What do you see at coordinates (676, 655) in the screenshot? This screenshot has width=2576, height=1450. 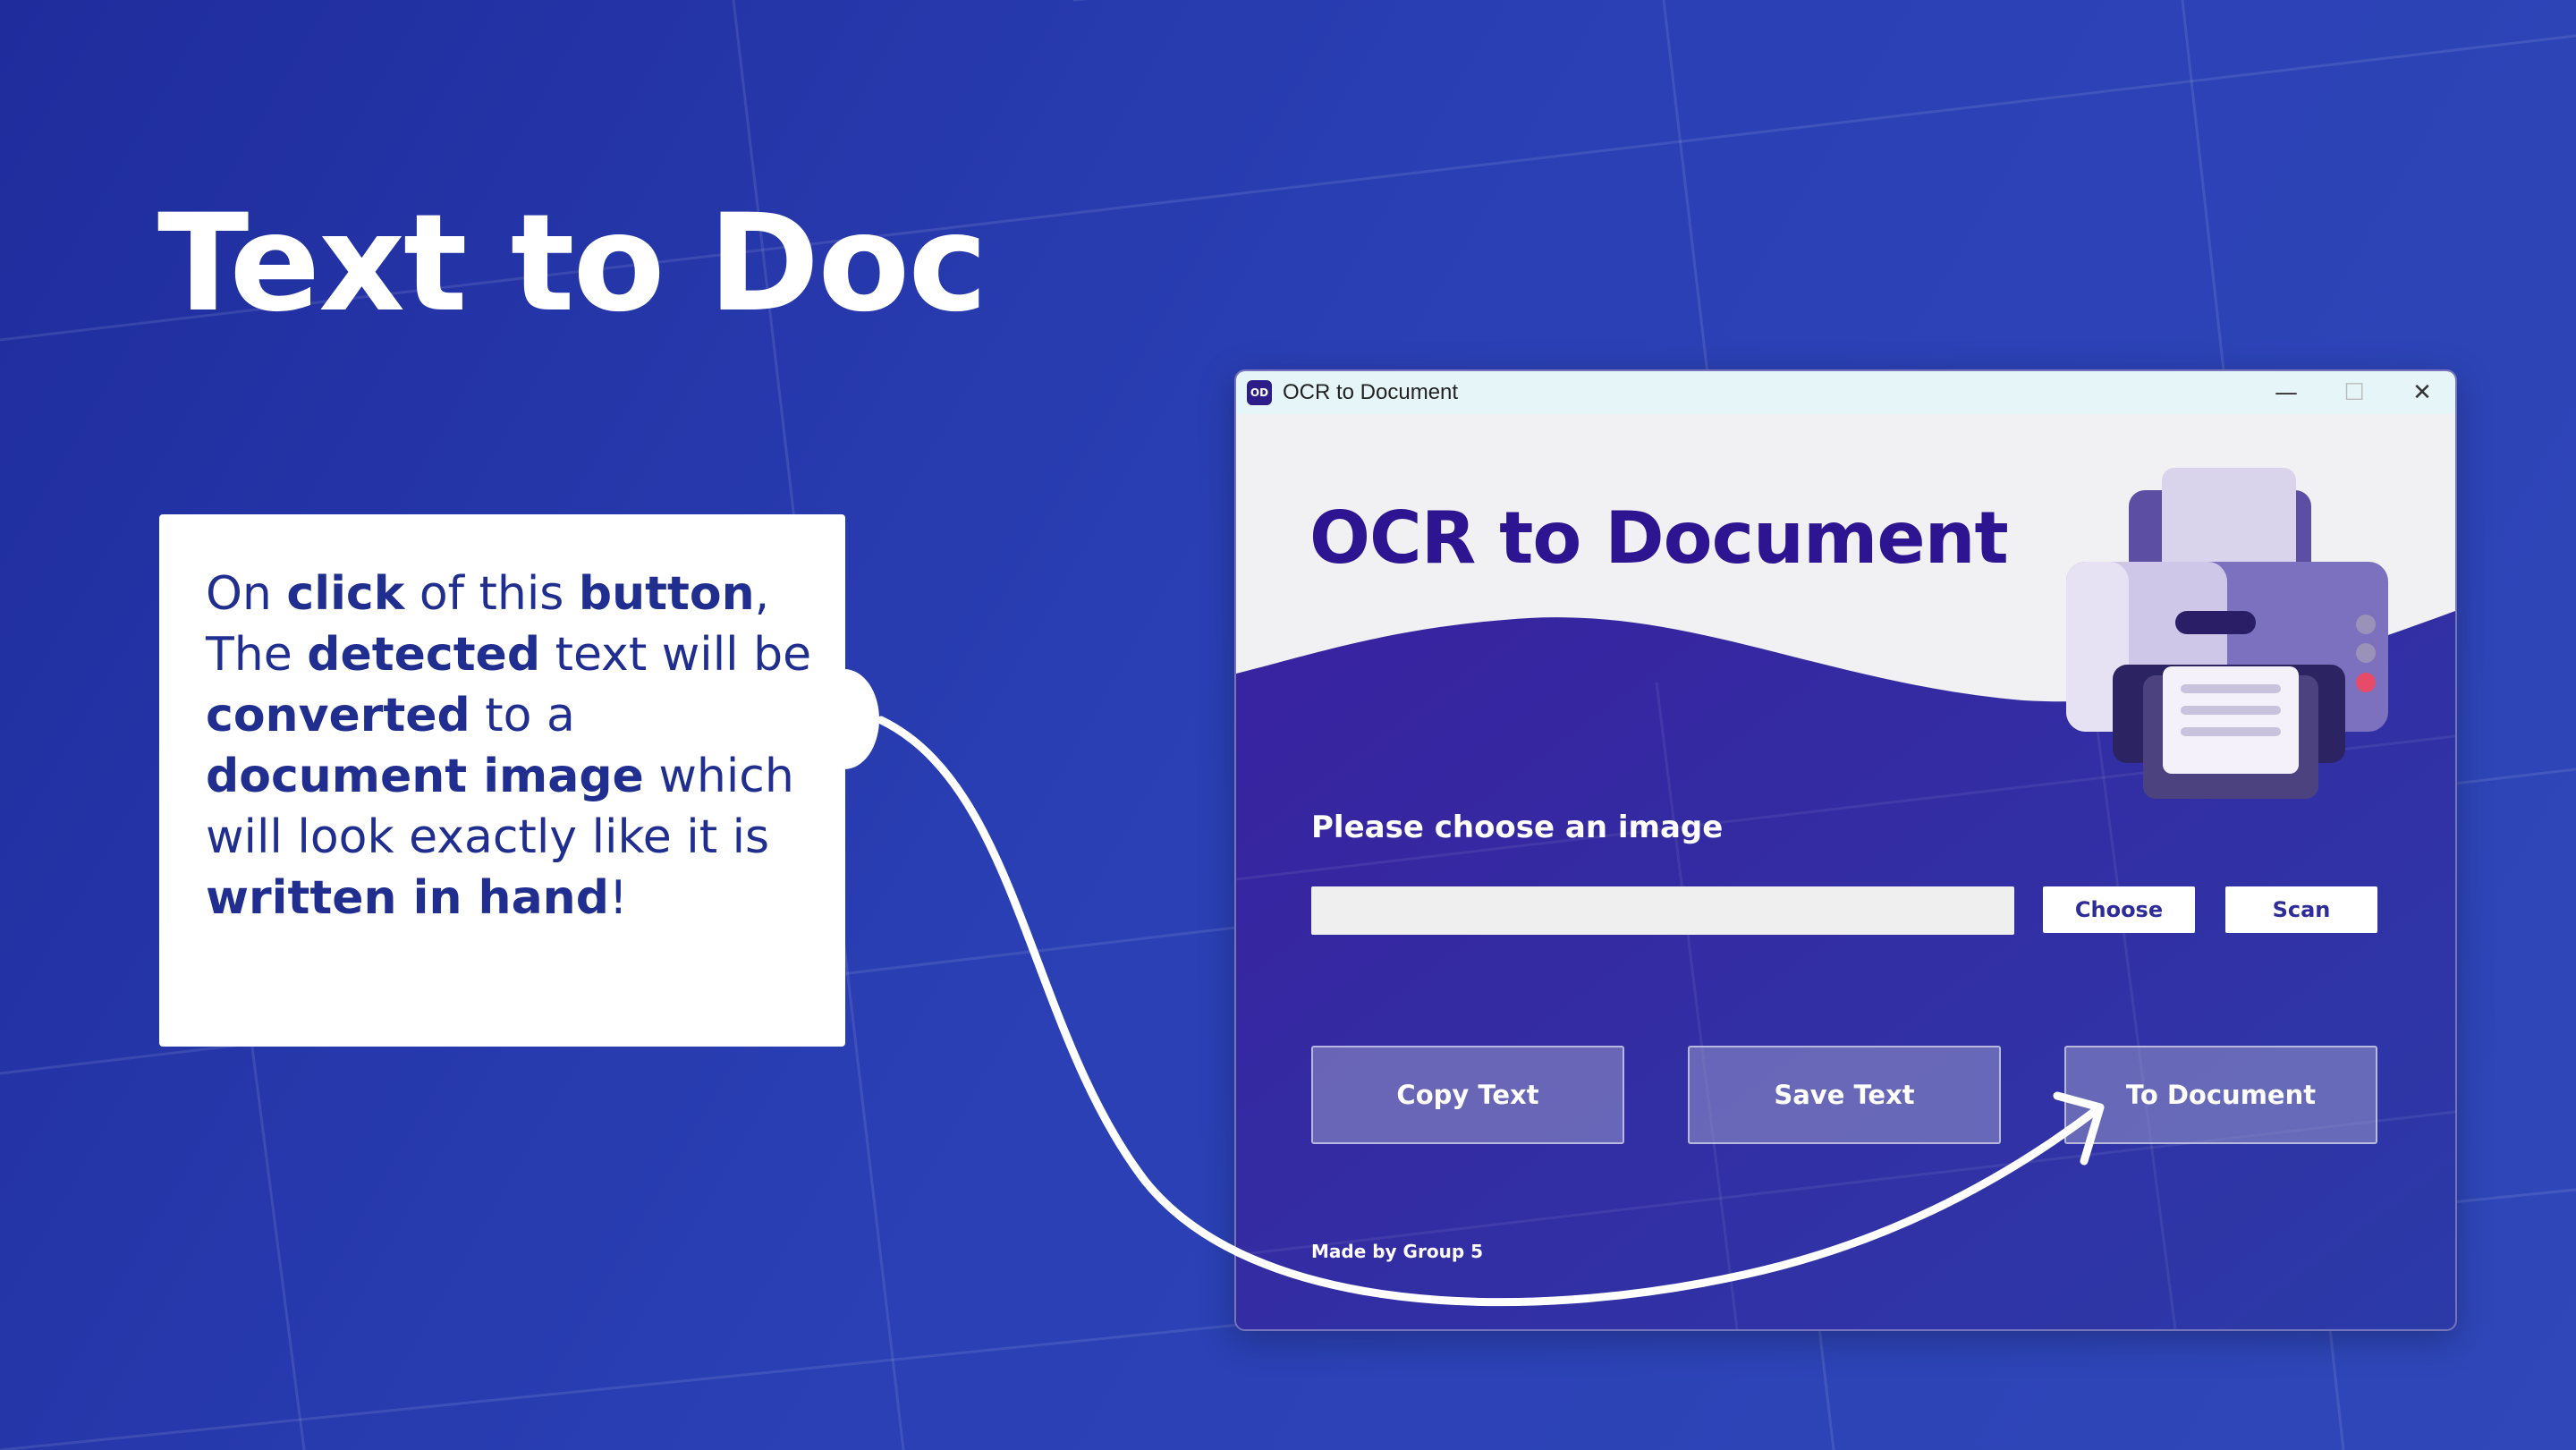 I see `callout-segment: text will be` at bounding box center [676, 655].